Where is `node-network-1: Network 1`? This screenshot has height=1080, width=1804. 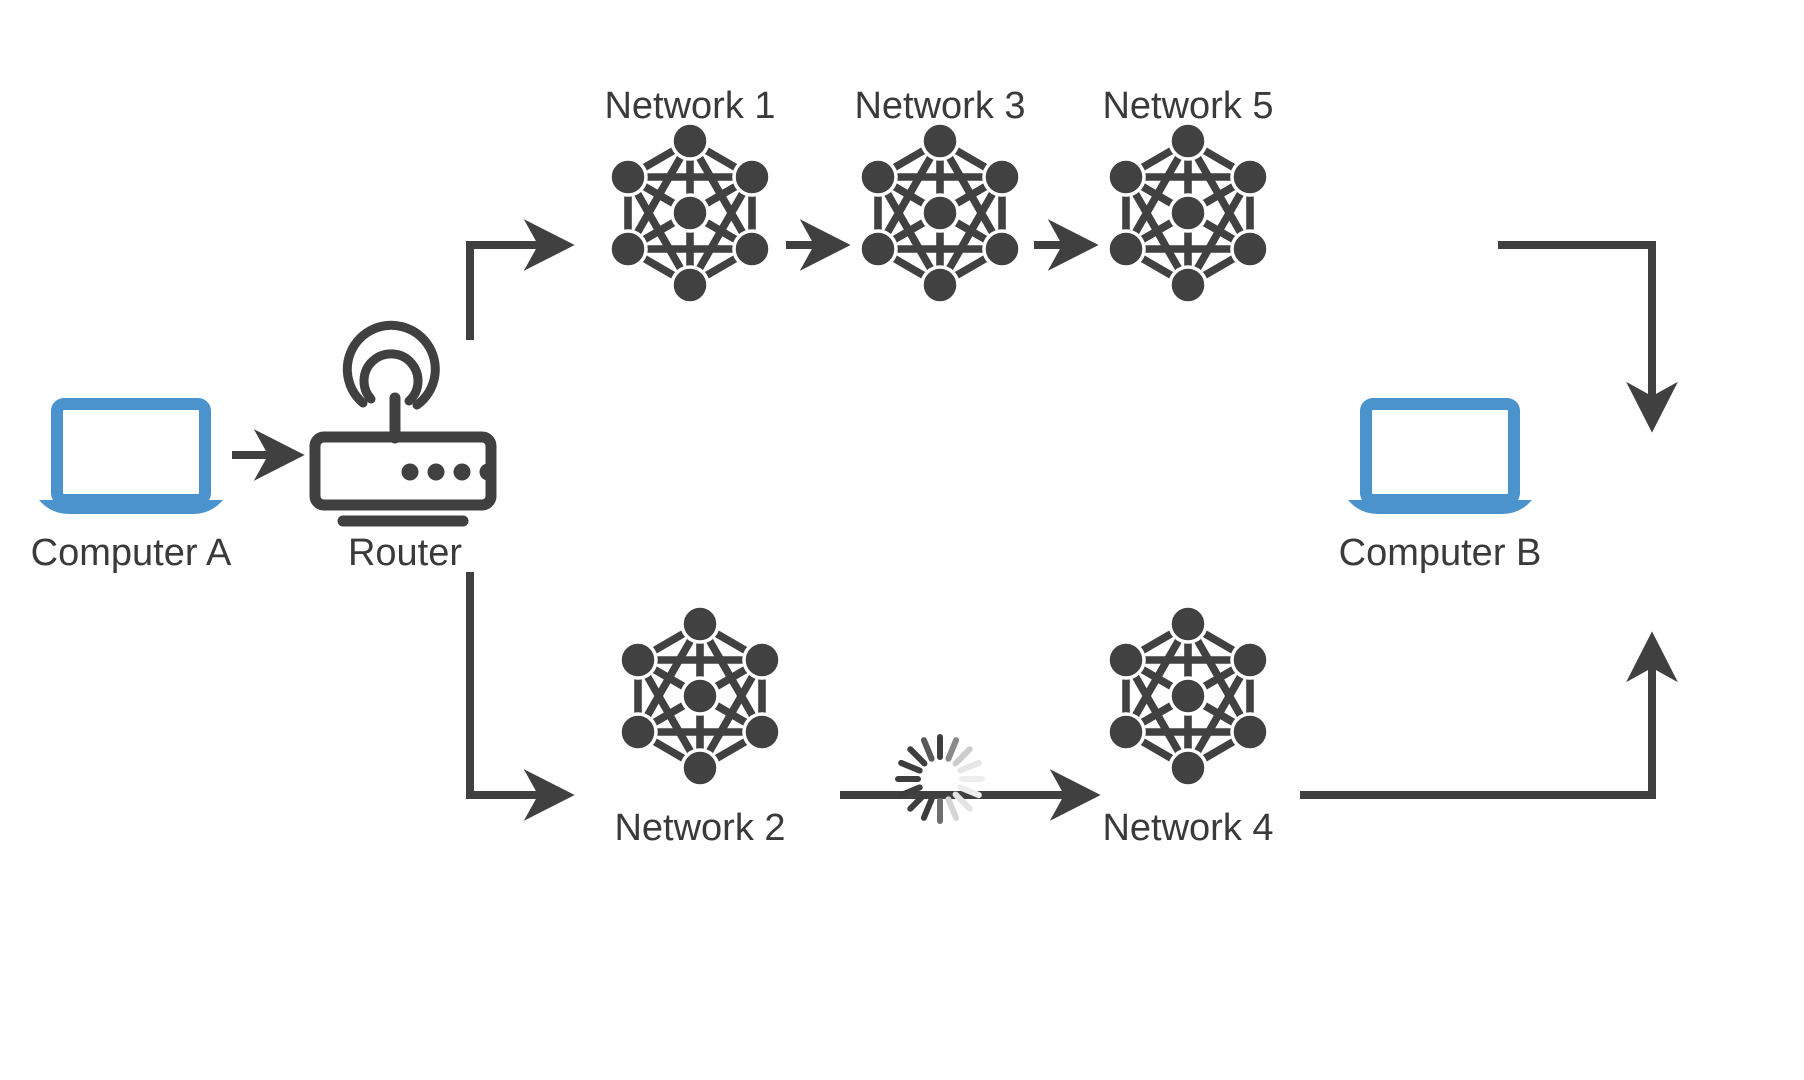 node-network-1: Network 1 is located at coordinates (690, 194).